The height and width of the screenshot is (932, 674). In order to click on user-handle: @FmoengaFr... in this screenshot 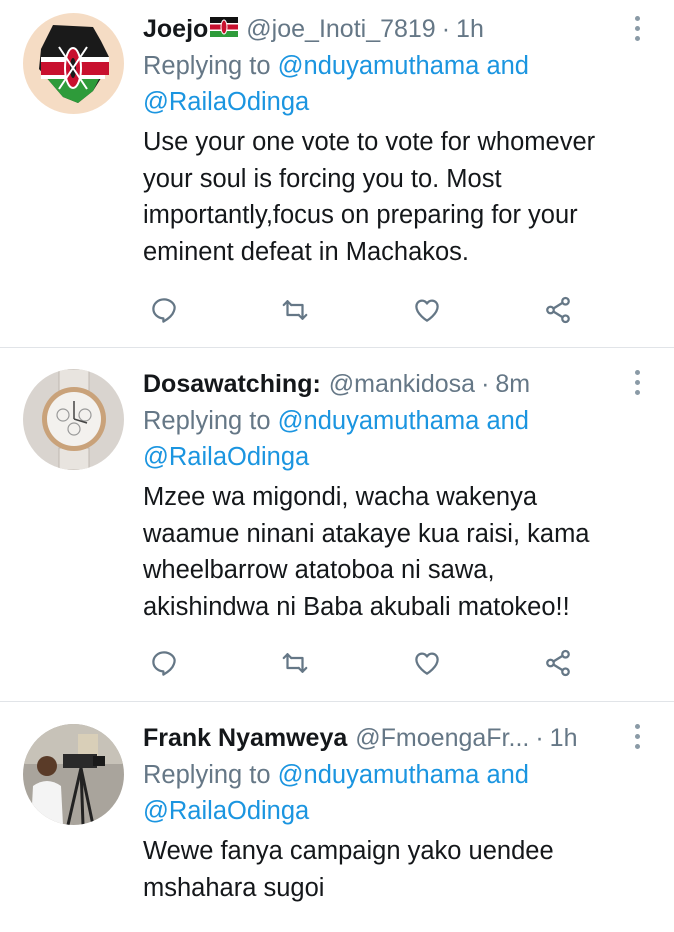, I will do `click(442, 738)`.